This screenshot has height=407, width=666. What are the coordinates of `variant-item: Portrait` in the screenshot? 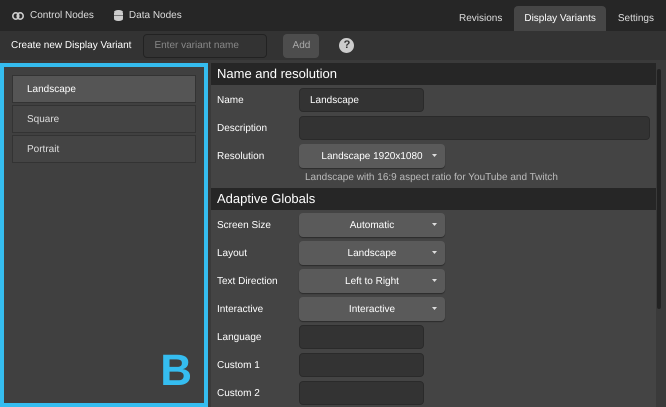 It's located at (104, 149).